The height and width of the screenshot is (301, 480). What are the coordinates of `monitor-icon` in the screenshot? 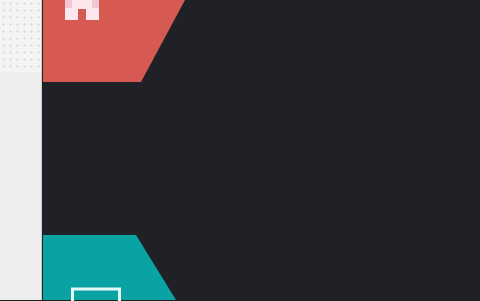 It's located at (97, 294).